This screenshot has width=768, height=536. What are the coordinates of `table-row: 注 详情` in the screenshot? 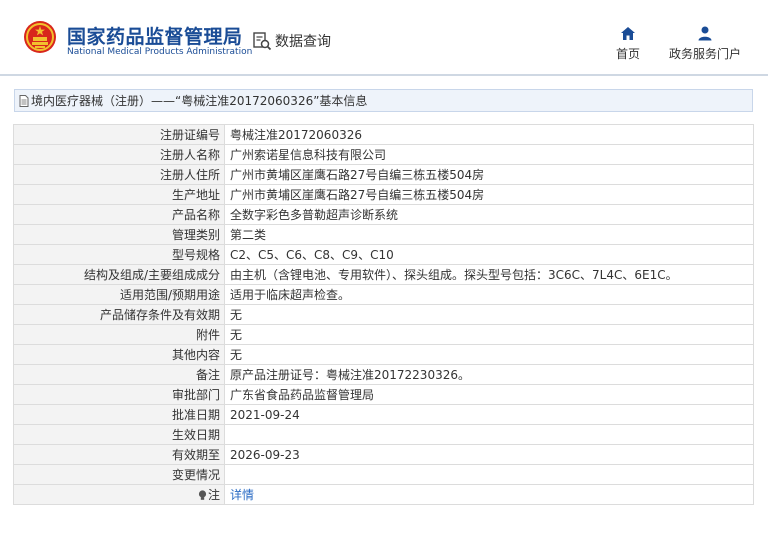 It's located at (383, 494).